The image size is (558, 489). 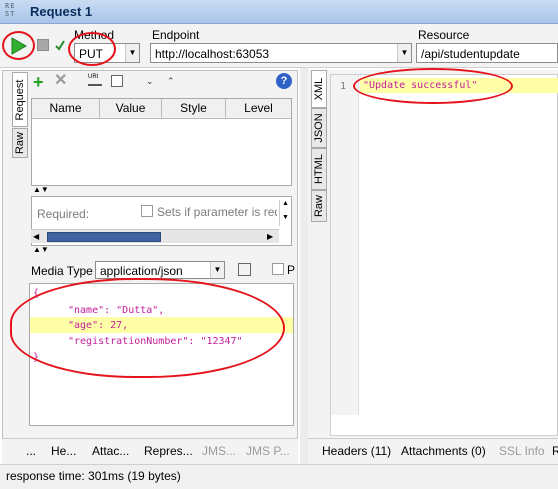 What do you see at coordinates (281, 53) in the screenshot?
I see `endpoint-select: http://localhost:63053 ▼` at bounding box center [281, 53].